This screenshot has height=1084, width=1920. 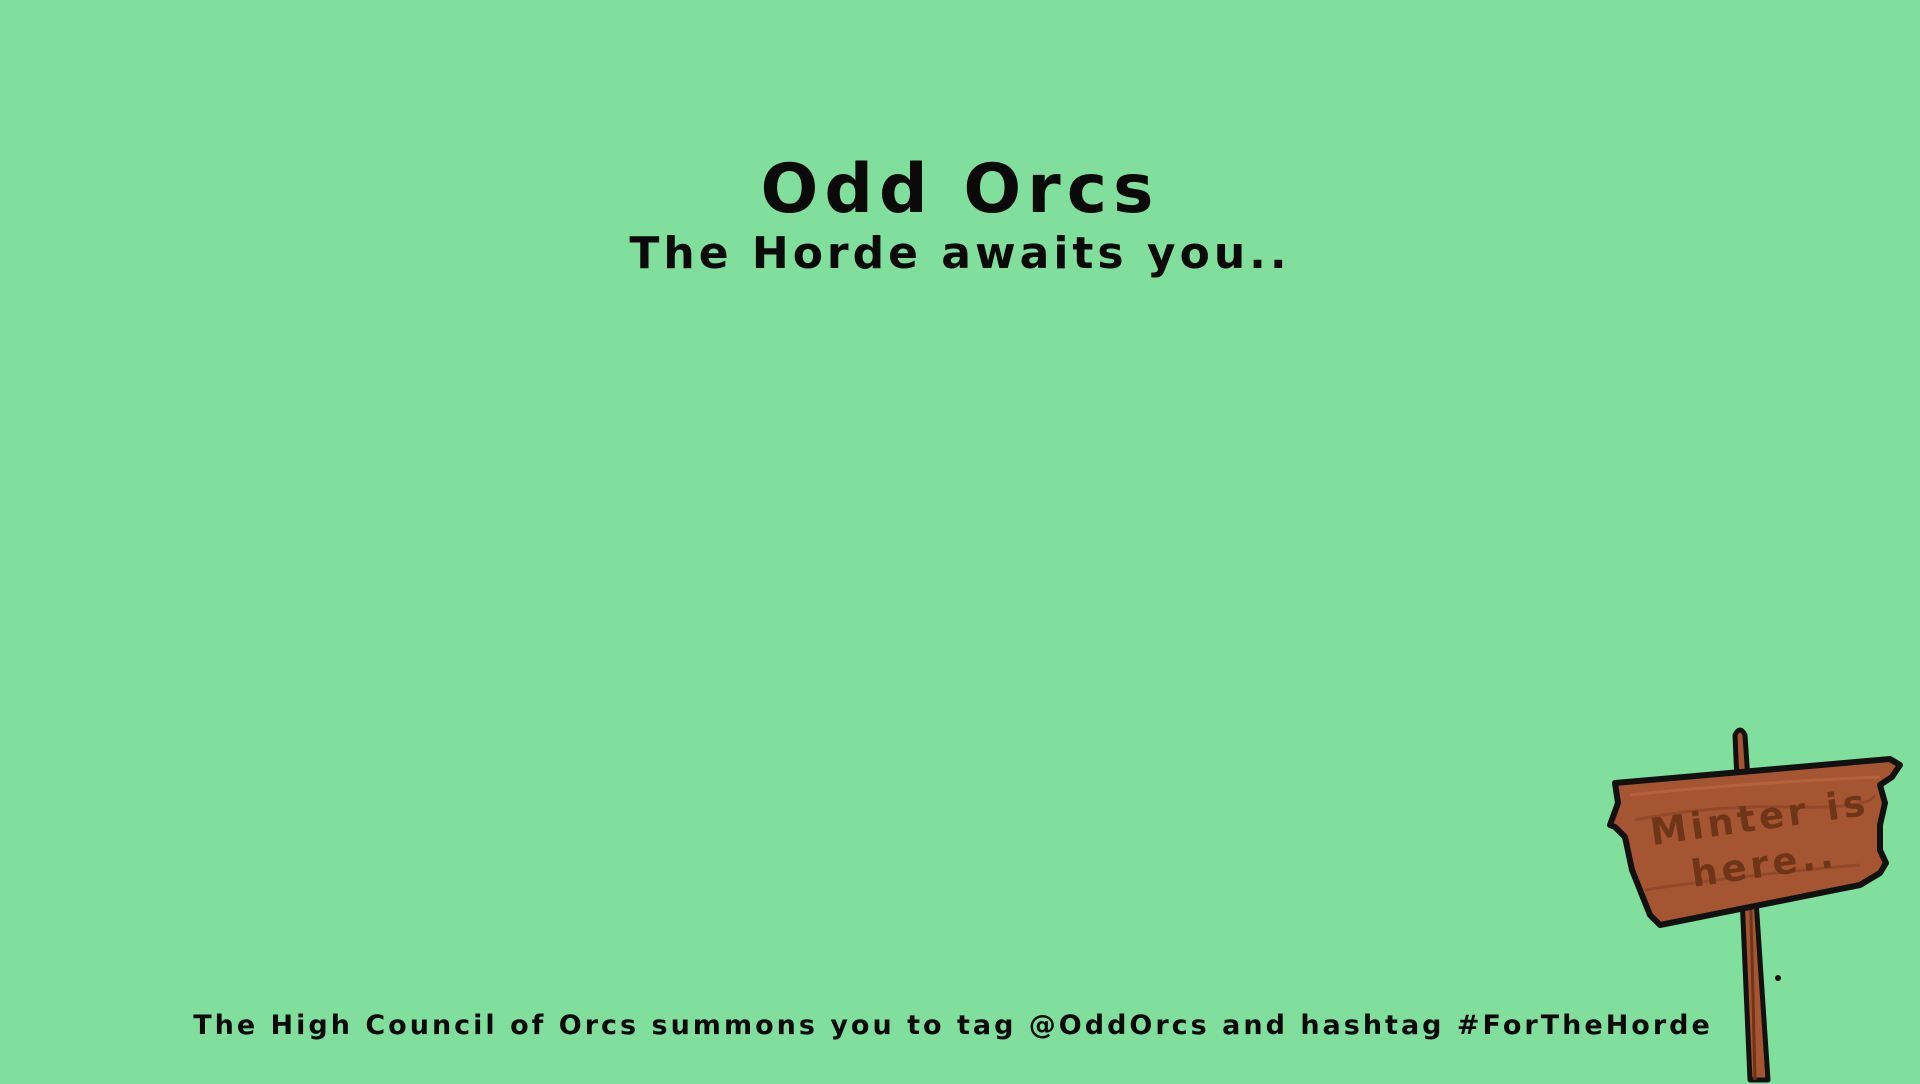 I want to click on minter-sign-button: Minter is here.., so click(x=1755, y=904).